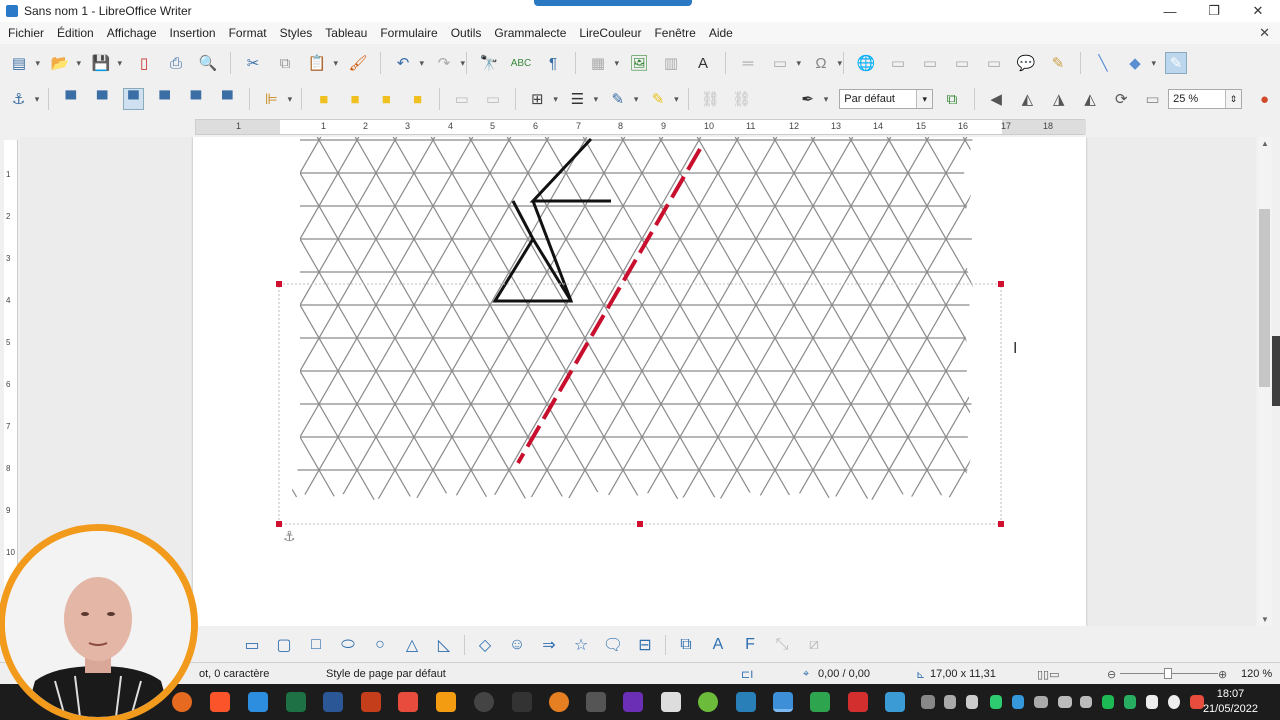 Image resolution: width=1280 pixels, height=720 pixels. I want to click on flowchart-icon: ⊟, so click(645, 645).